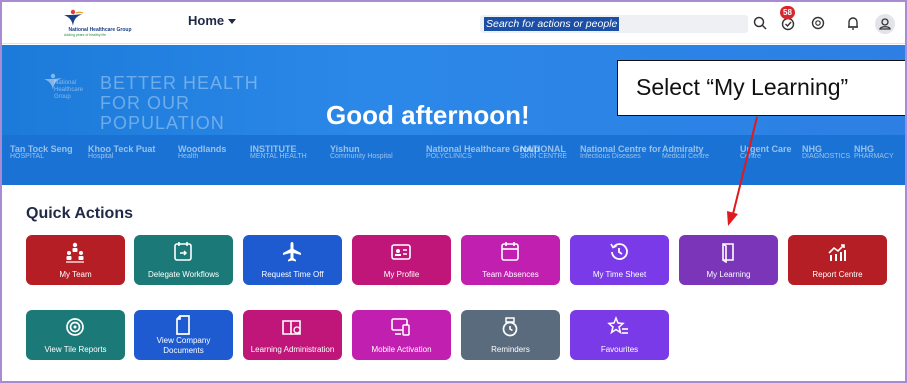 Image resolution: width=907 pixels, height=383 pixels. What do you see at coordinates (619, 251) in the screenshot?
I see `history-icon` at bounding box center [619, 251].